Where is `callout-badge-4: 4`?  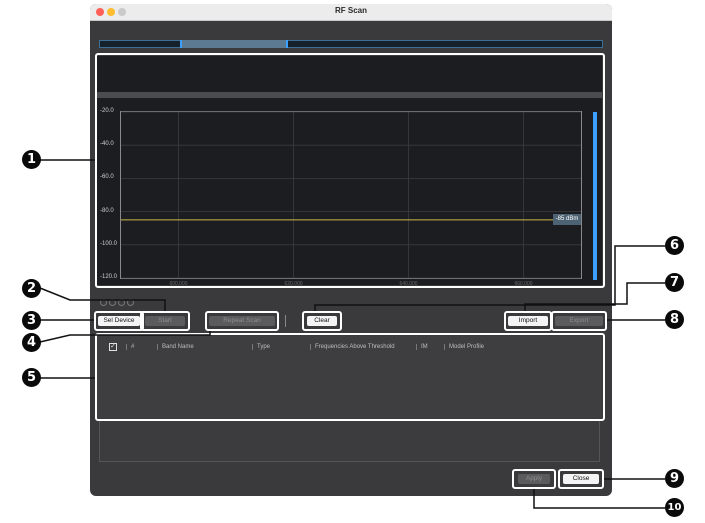 callout-badge-4: 4 is located at coordinates (31, 342).